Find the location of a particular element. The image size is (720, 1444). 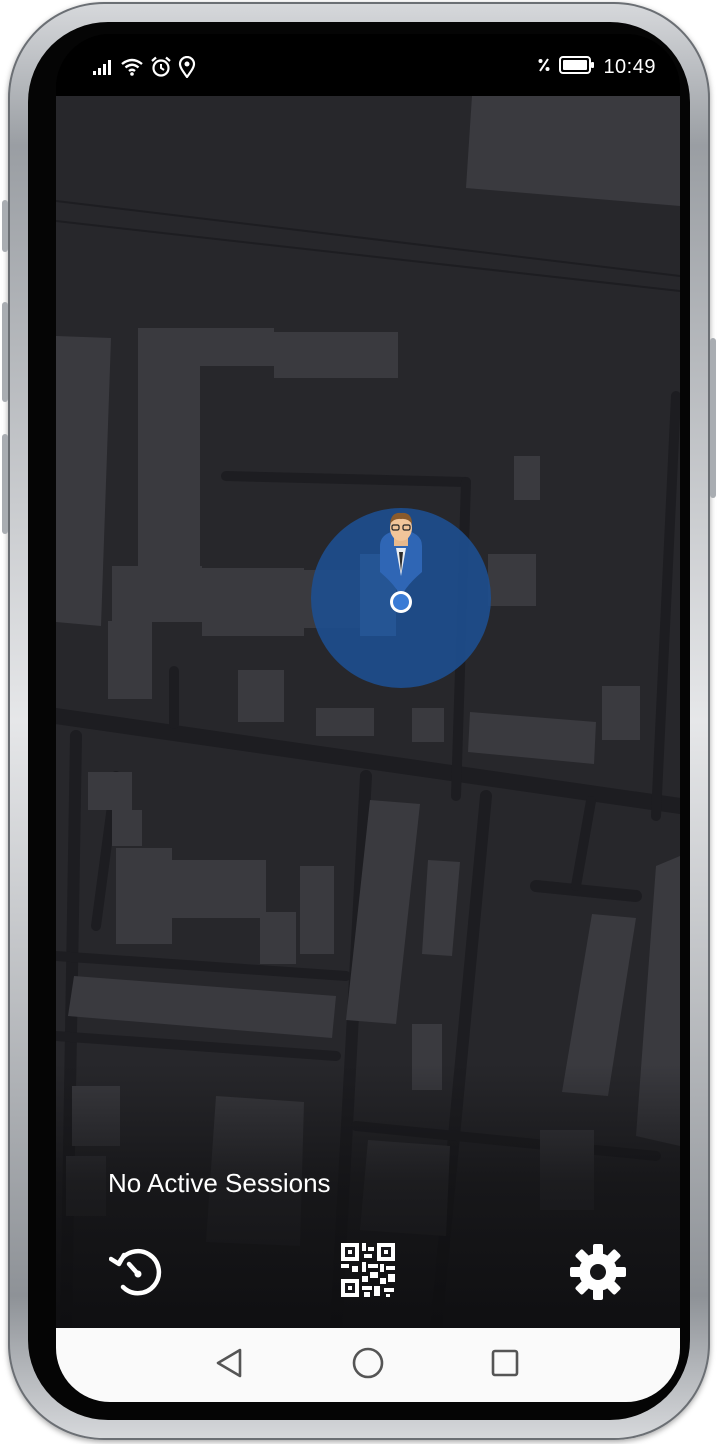

home-circle-icon is located at coordinates (368, 1365).